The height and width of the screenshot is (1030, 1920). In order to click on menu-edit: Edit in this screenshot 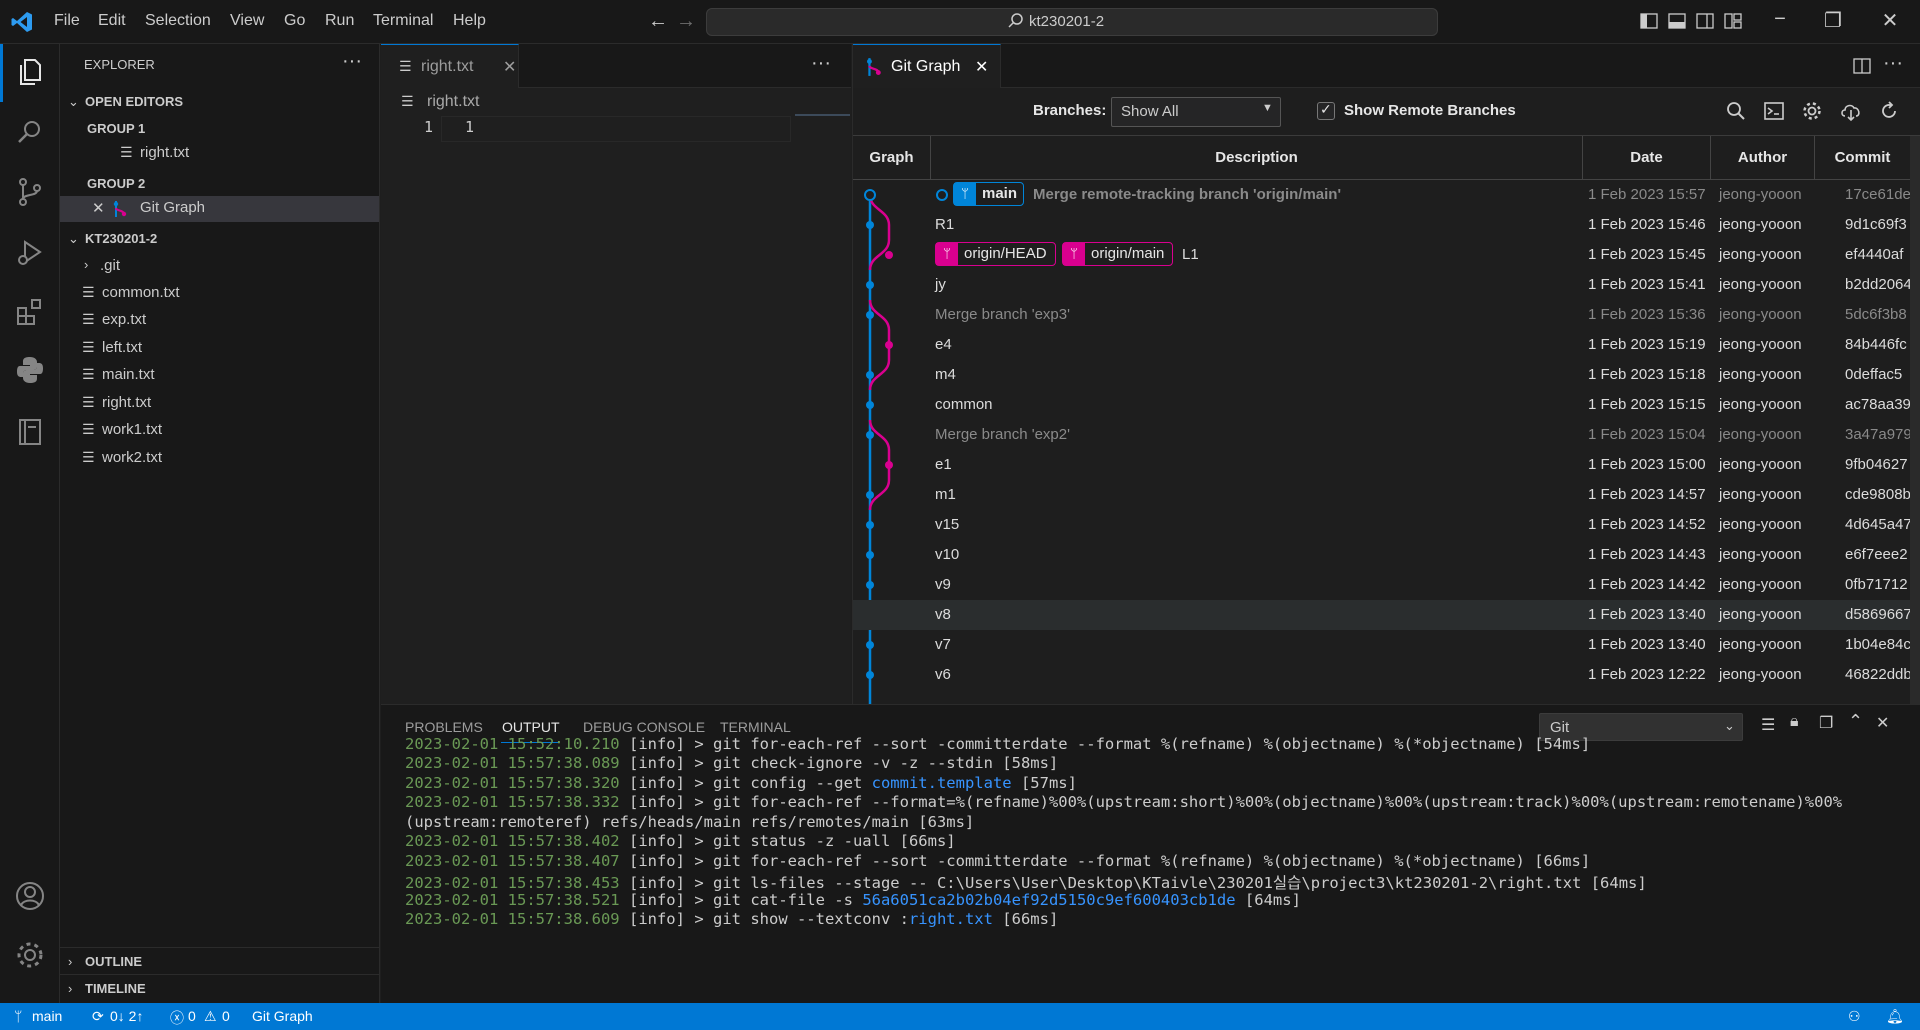, I will do `click(112, 21)`.